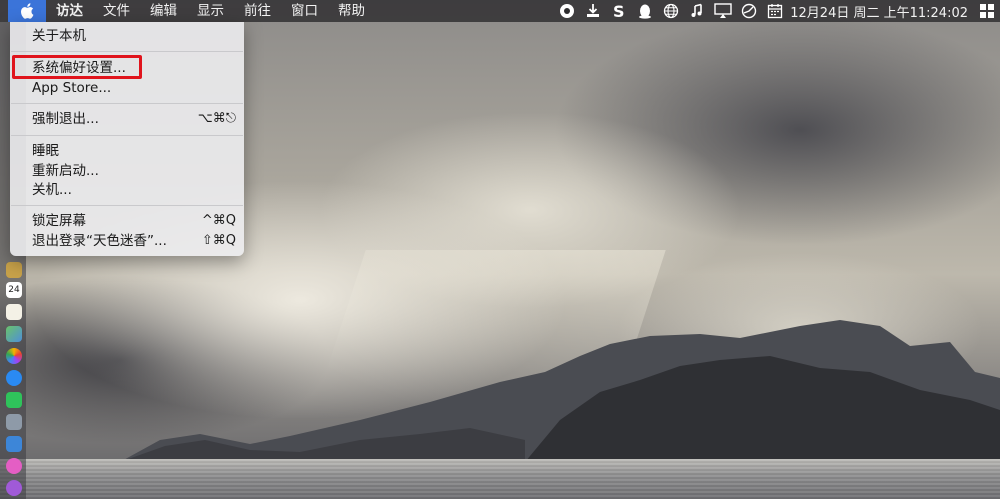 The height and width of the screenshot is (499, 1000). What do you see at coordinates (14, 334) in the screenshot?
I see `maps-icon` at bounding box center [14, 334].